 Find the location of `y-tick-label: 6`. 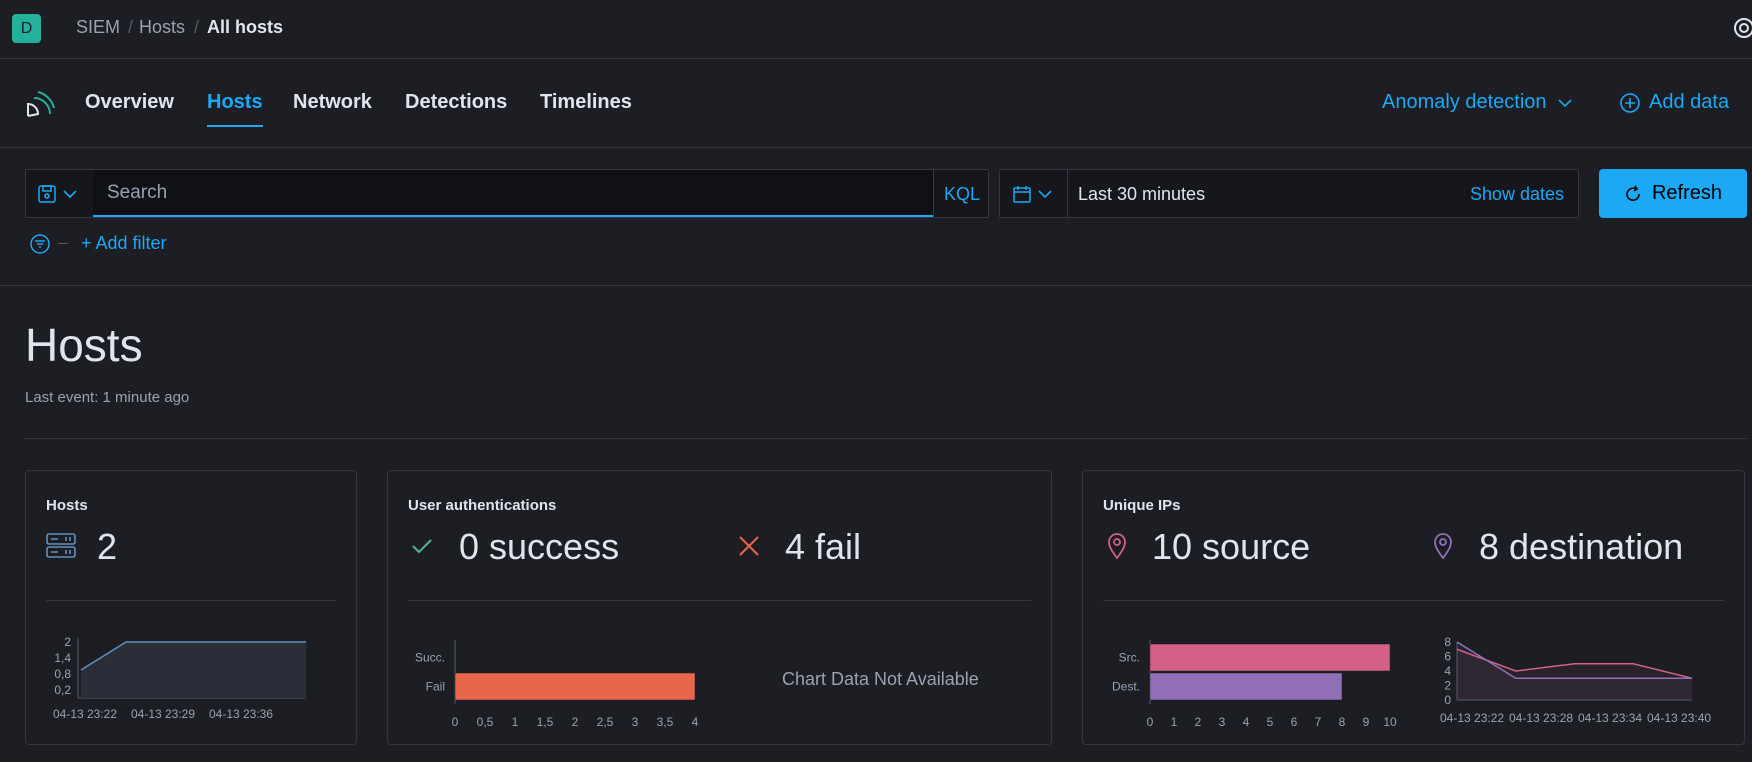

y-tick-label: 6 is located at coordinates (1447, 657).